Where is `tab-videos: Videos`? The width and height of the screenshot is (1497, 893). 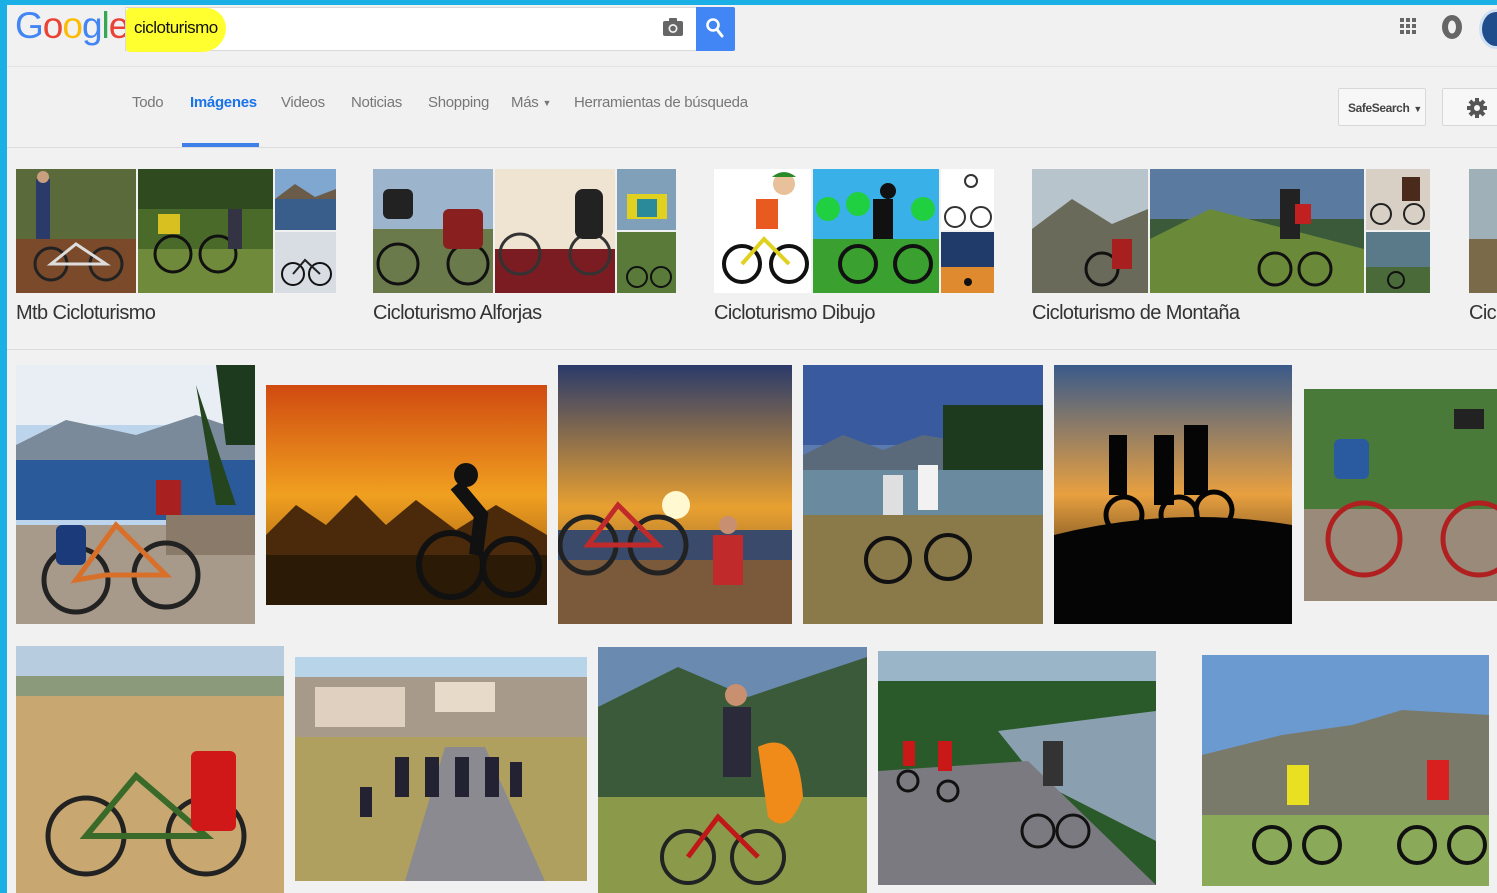 tab-videos: Videos is located at coordinates (303, 121).